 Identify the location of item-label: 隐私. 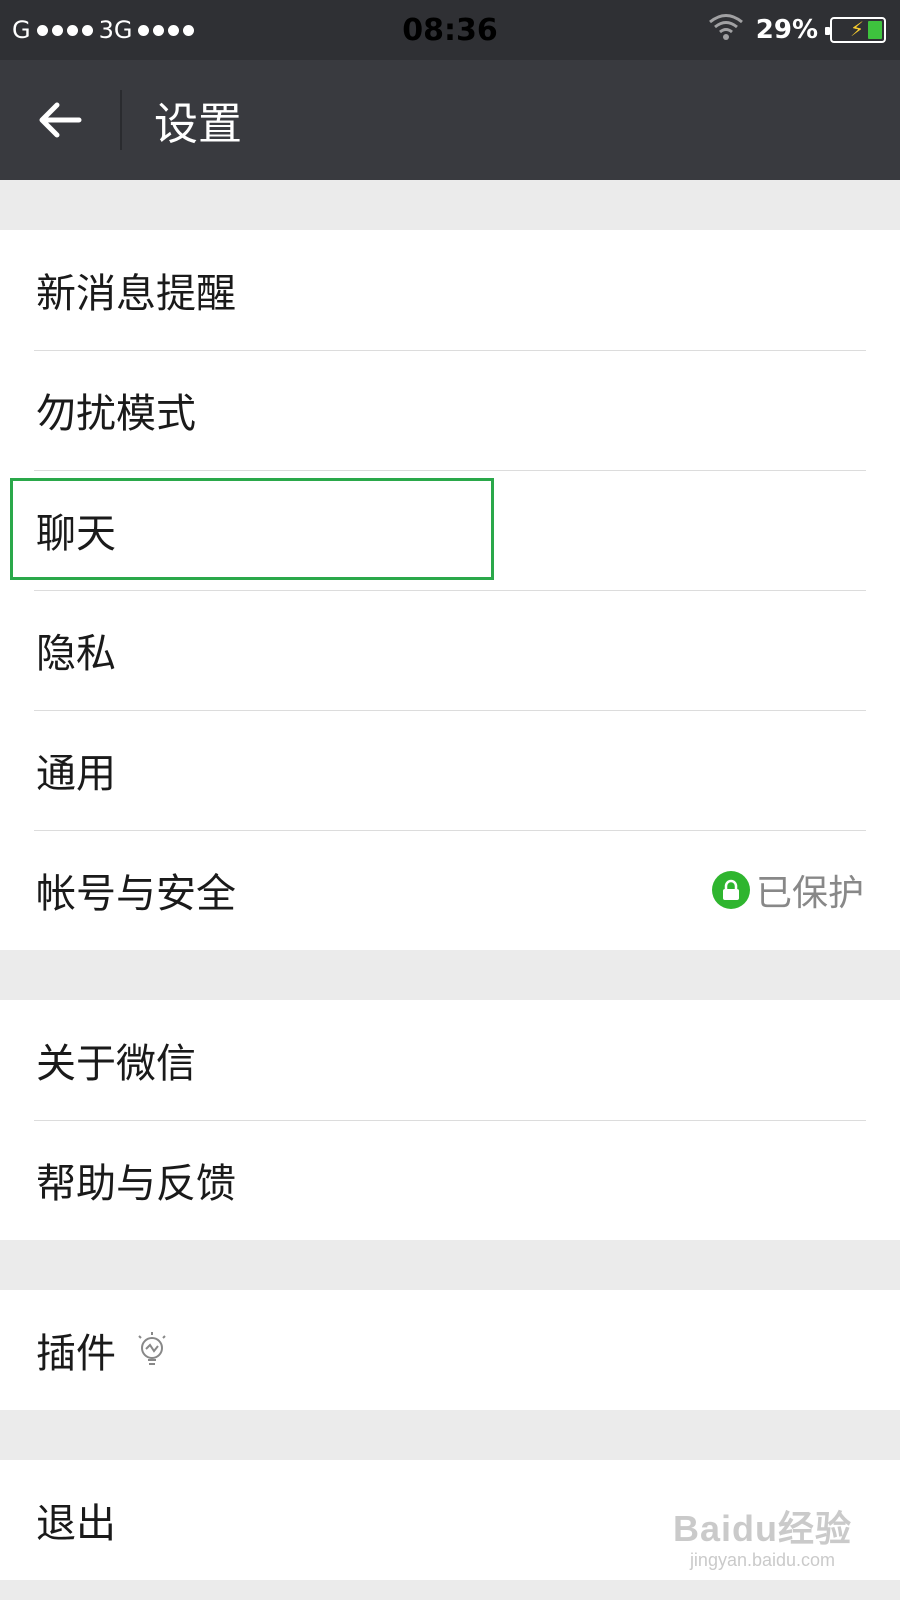
(76, 654).